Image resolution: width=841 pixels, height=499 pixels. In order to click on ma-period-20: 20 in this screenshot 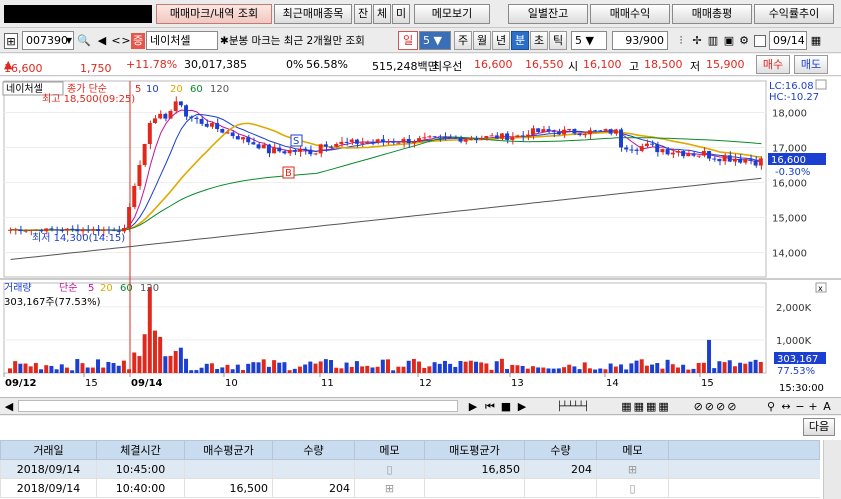, I will do `click(176, 89)`.